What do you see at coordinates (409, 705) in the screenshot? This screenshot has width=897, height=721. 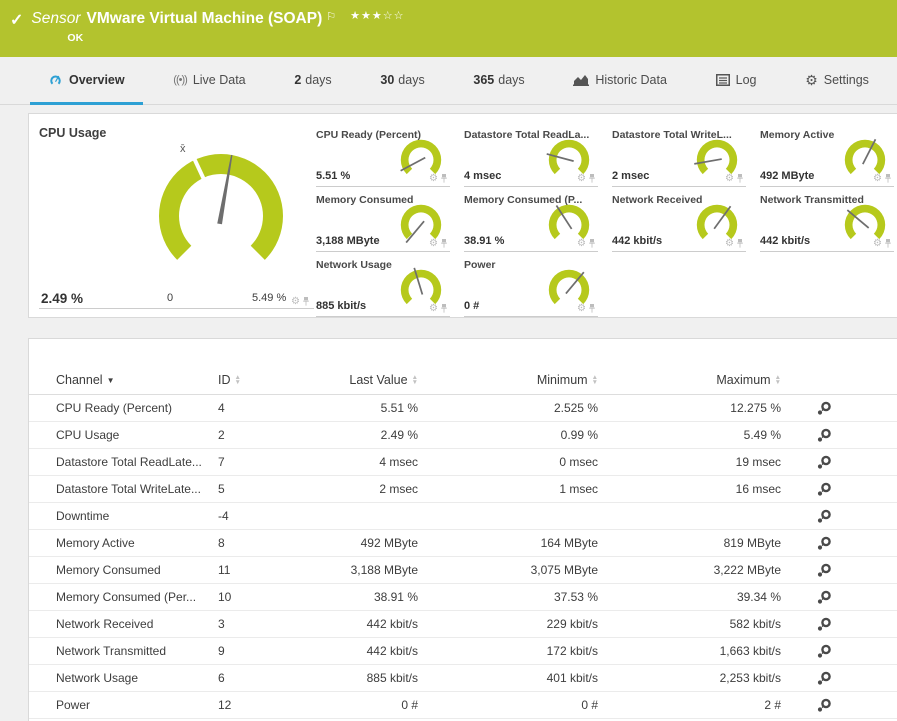 I see `cell-last-value: 0 #` at bounding box center [409, 705].